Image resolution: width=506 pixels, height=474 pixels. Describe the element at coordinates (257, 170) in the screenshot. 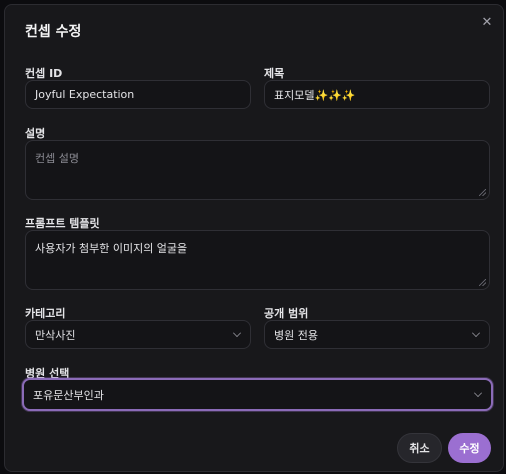

I see `description-textarea: 컨셉 설명` at that location.